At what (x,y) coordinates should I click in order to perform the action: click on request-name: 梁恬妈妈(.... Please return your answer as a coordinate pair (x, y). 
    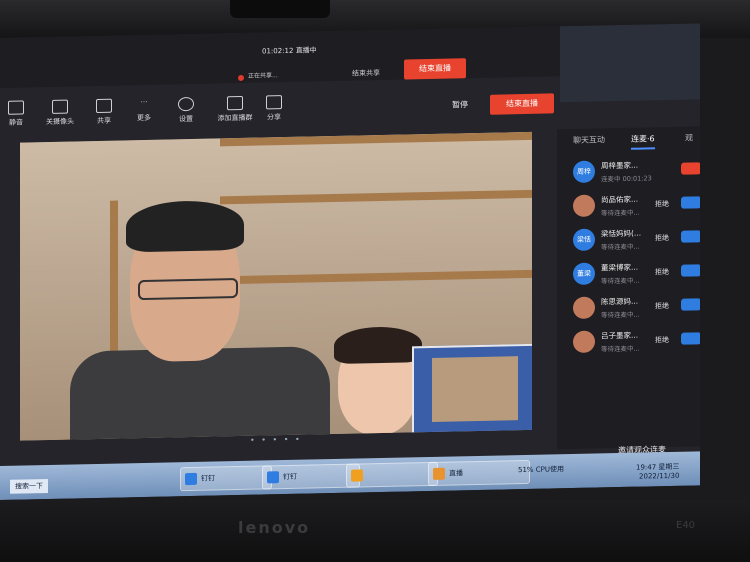
    Looking at the image, I should click on (621, 233).